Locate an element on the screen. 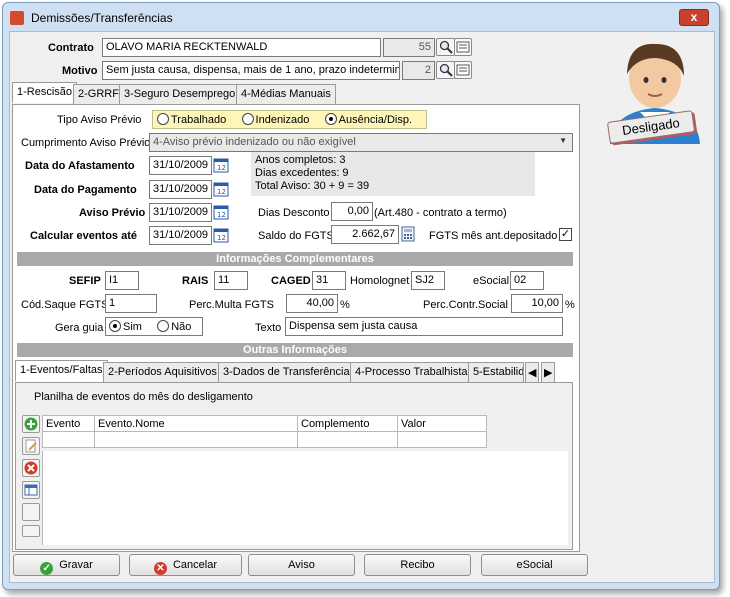 The height and width of the screenshot is (597, 730). table-header-row: Evento Evento.Nome Complemento Valor is located at coordinates (264, 423).